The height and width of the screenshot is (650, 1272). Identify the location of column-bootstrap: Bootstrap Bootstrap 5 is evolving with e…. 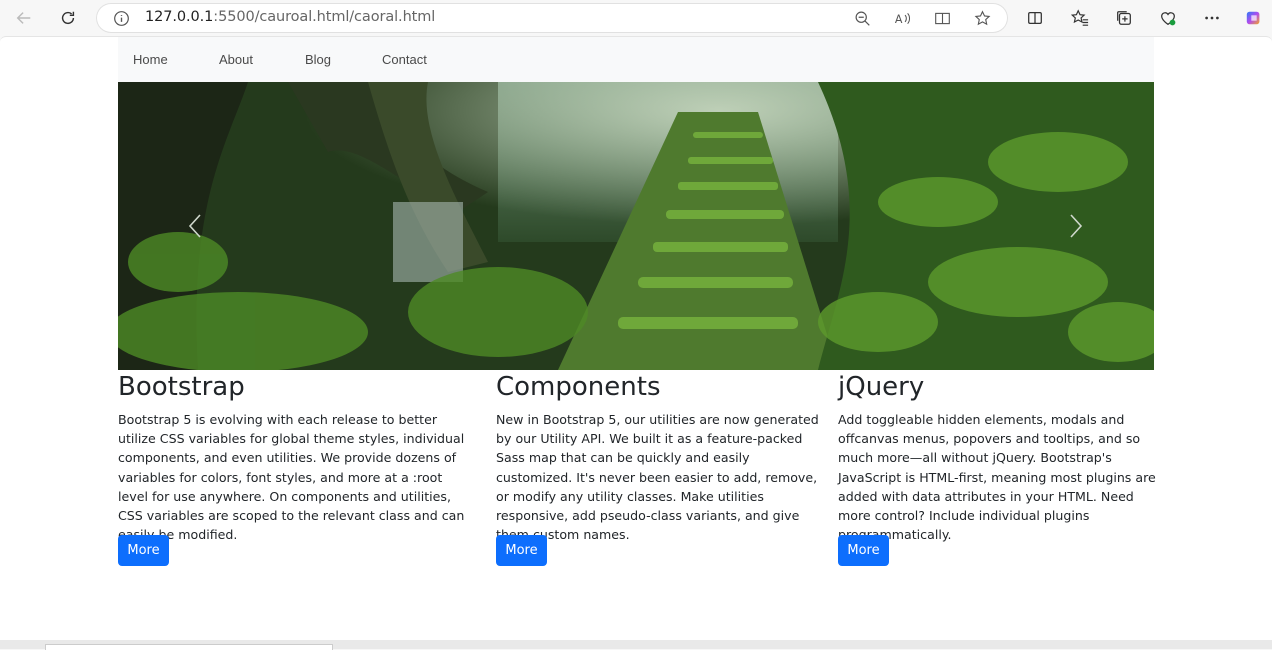
(294, 457).